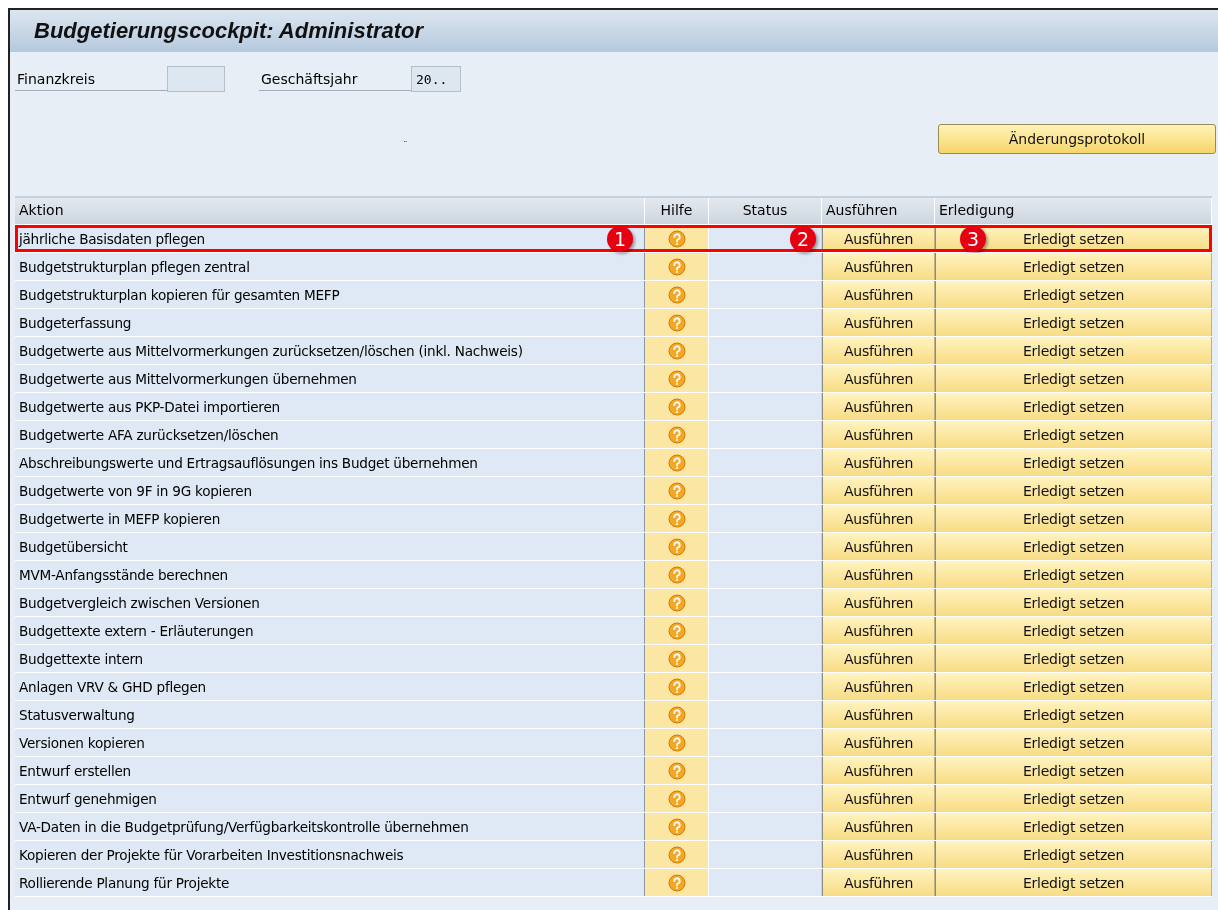 Image resolution: width=1218 pixels, height=910 pixels. What do you see at coordinates (436, 79) in the screenshot?
I see `input-field: 20..` at bounding box center [436, 79].